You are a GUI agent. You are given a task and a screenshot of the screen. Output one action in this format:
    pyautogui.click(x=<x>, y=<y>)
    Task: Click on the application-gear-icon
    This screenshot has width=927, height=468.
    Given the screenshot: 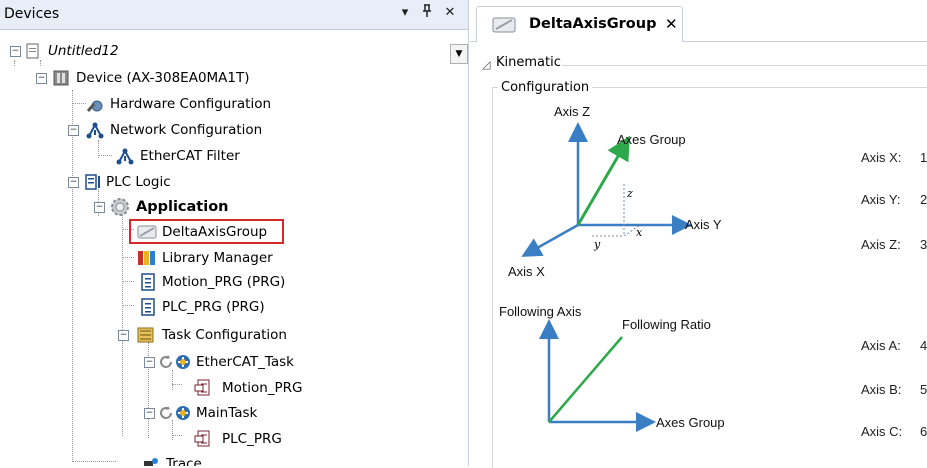 What is the action you would take?
    pyautogui.click(x=119, y=206)
    